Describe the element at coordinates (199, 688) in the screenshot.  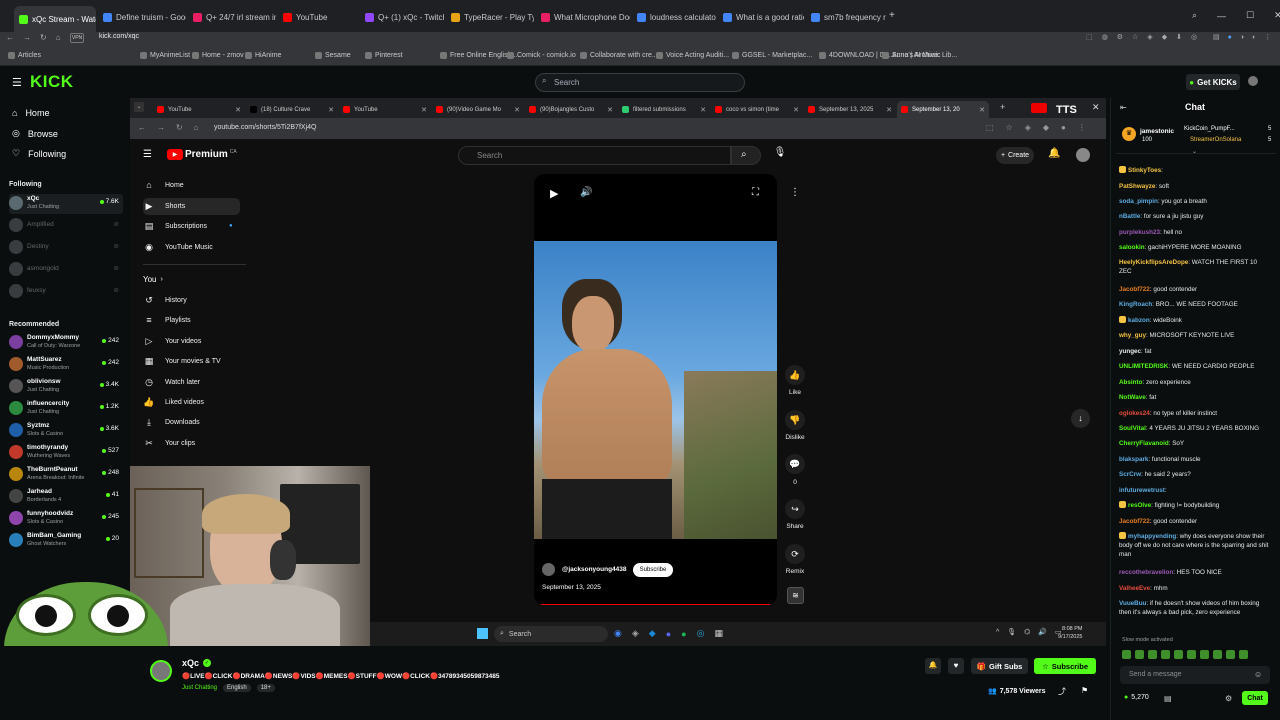
I see `stream-category: Just Chatting` at that location.